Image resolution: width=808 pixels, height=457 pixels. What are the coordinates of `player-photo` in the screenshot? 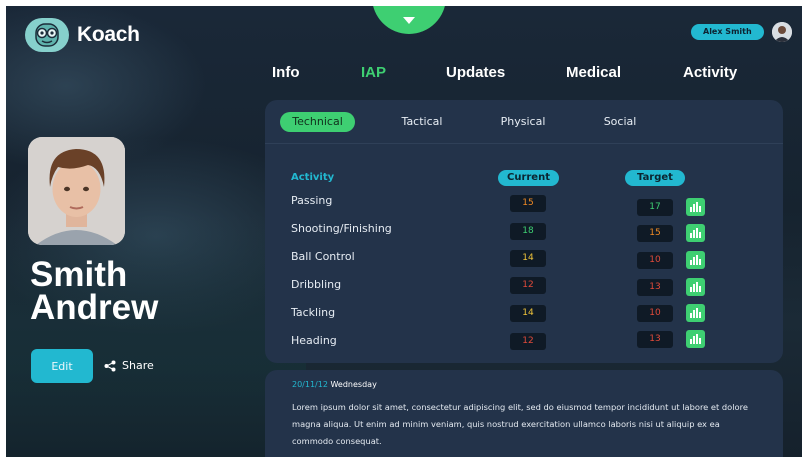 It's located at (76, 191).